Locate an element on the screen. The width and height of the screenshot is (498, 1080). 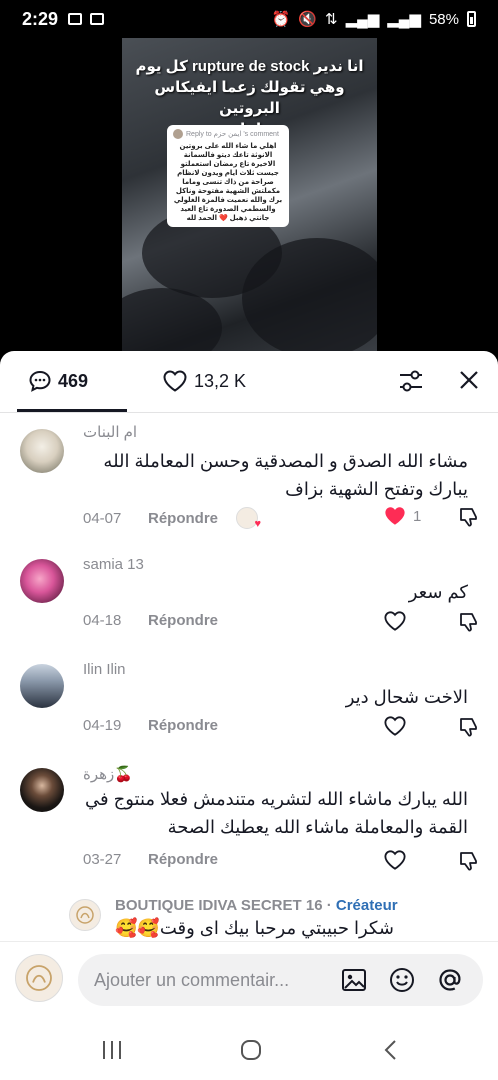
tab-likes: 13,2 K is located at coordinates (204, 381).